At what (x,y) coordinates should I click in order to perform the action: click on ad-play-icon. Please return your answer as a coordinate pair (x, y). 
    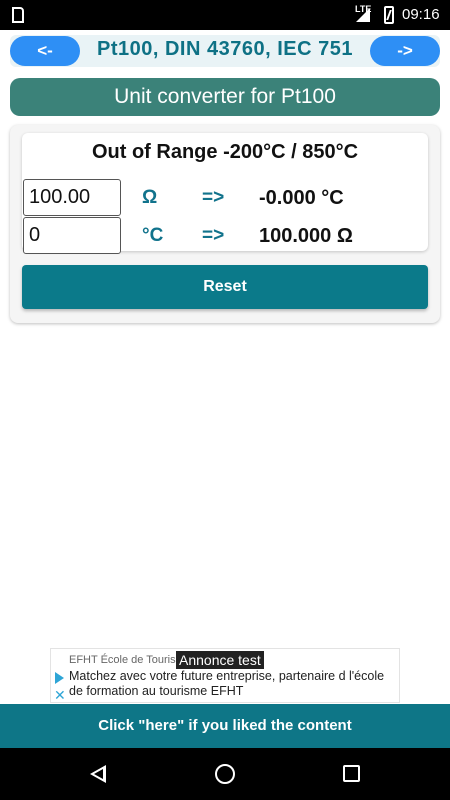
    Looking at the image, I should click on (59, 678).